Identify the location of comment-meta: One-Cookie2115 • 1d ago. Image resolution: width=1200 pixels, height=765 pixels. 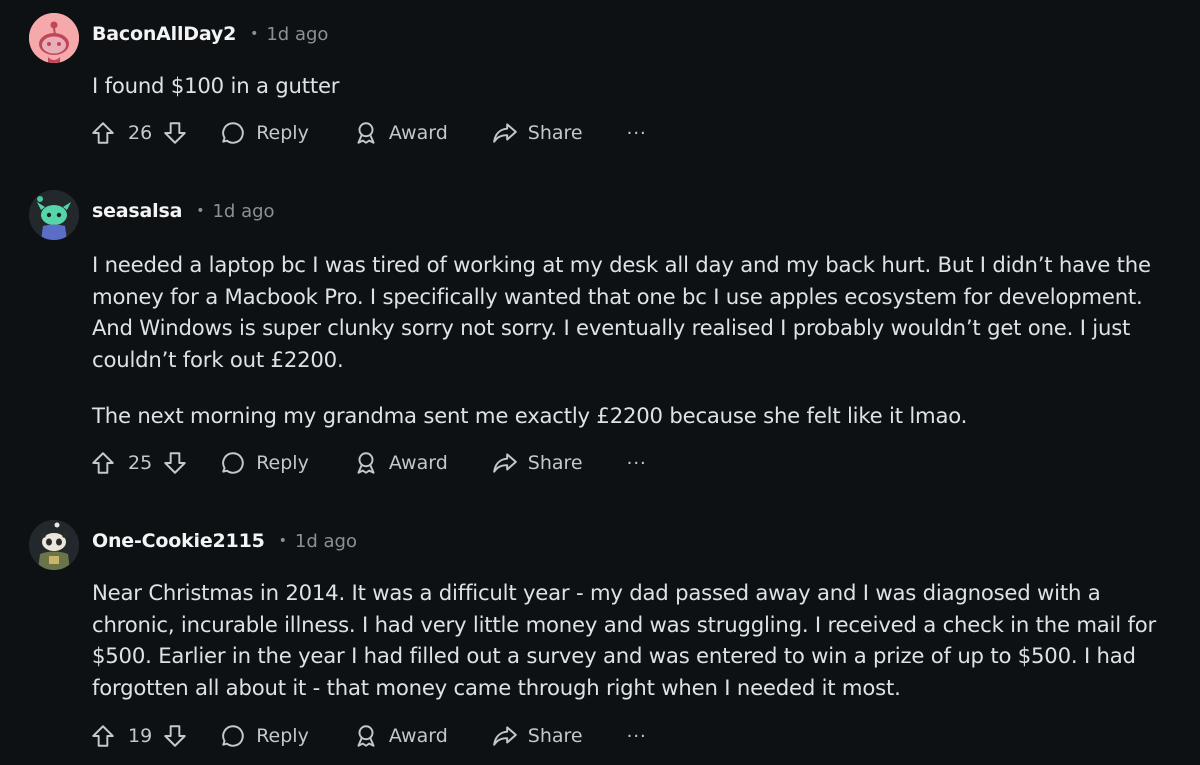
(224, 541).